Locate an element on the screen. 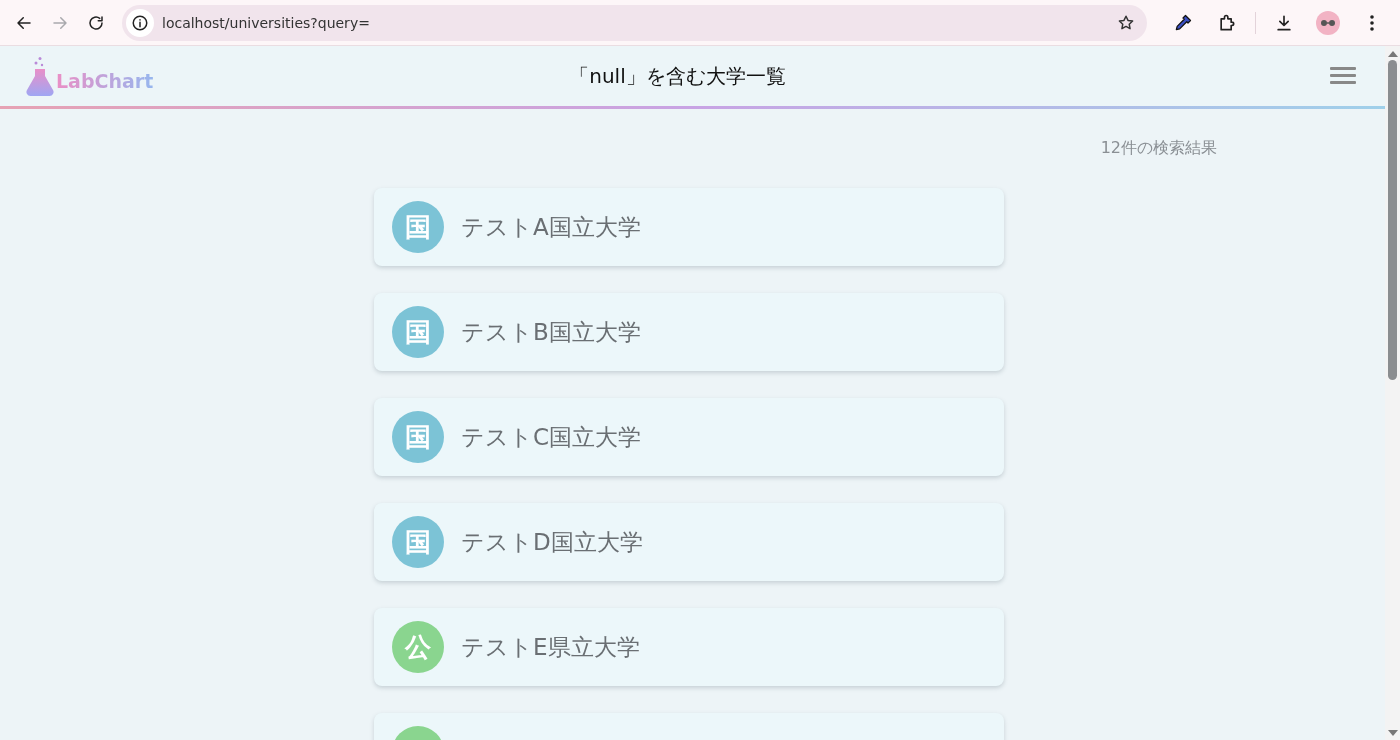  result-count: 12件の検索結果 is located at coordinates (1158, 148).